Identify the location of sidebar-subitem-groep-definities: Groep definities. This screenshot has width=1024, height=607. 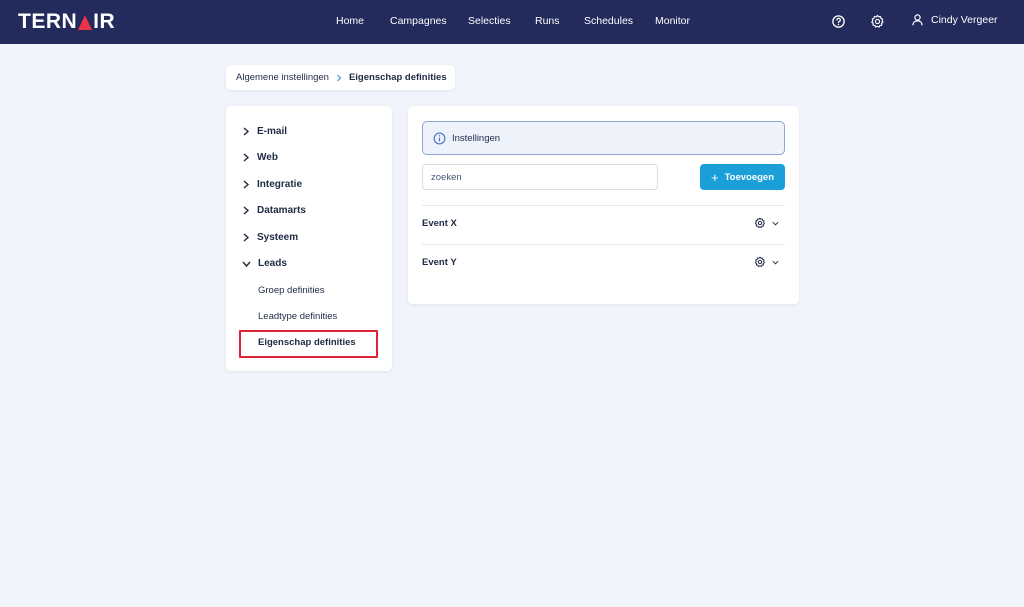
(291, 290).